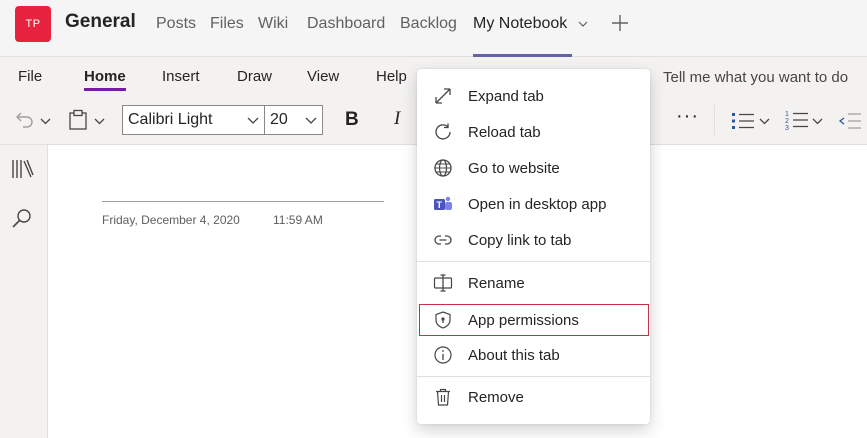  Describe the element at coordinates (24, 291) in the screenshot. I see `notebook-rail` at that location.